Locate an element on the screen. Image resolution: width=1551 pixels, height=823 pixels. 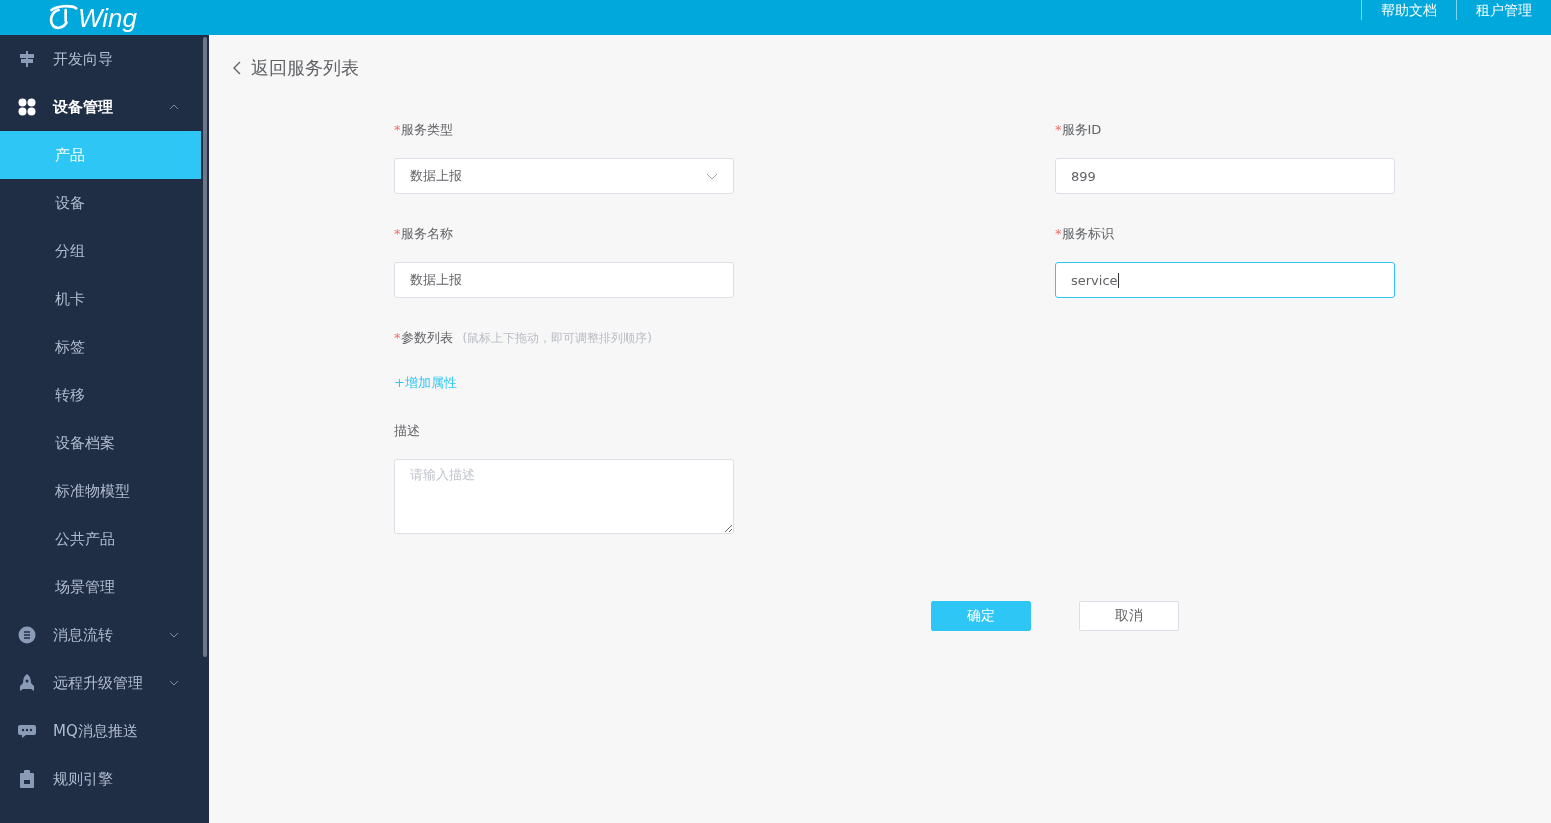
select-field: 数据上报 is located at coordinates (564, 176).